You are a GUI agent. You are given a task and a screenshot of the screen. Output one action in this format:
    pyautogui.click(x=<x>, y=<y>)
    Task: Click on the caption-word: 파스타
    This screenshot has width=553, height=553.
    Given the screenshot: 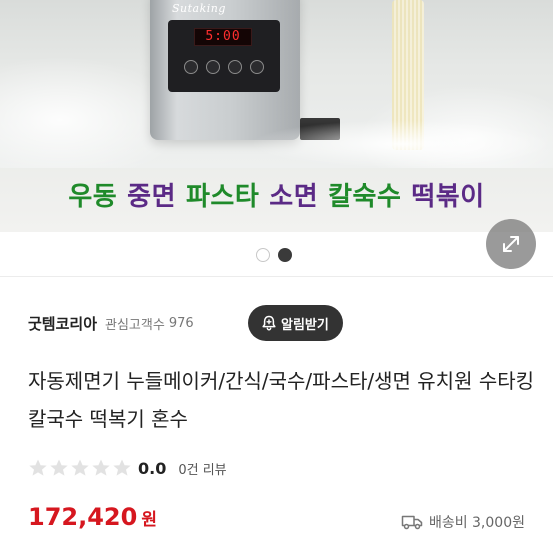 What is the action you would take?
    pyautogui.click(x=223, y=197)
    